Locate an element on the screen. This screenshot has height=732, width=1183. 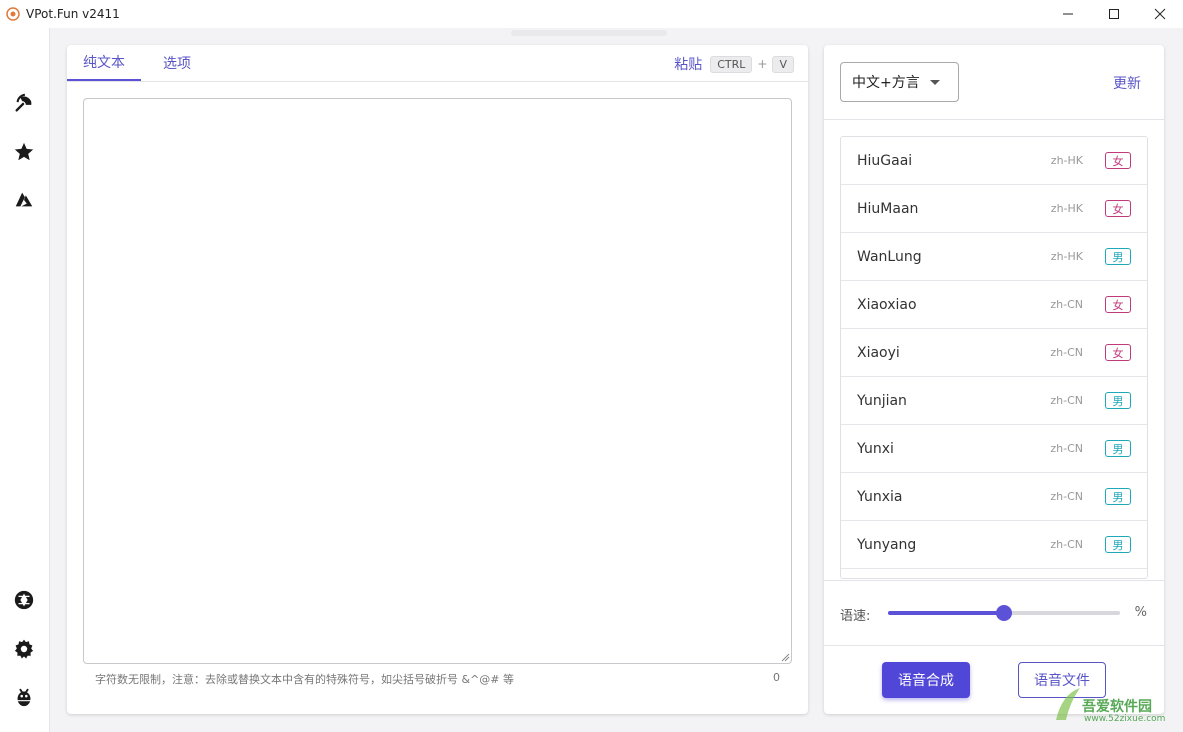
azure-icon is located at coordinates (24, 199).